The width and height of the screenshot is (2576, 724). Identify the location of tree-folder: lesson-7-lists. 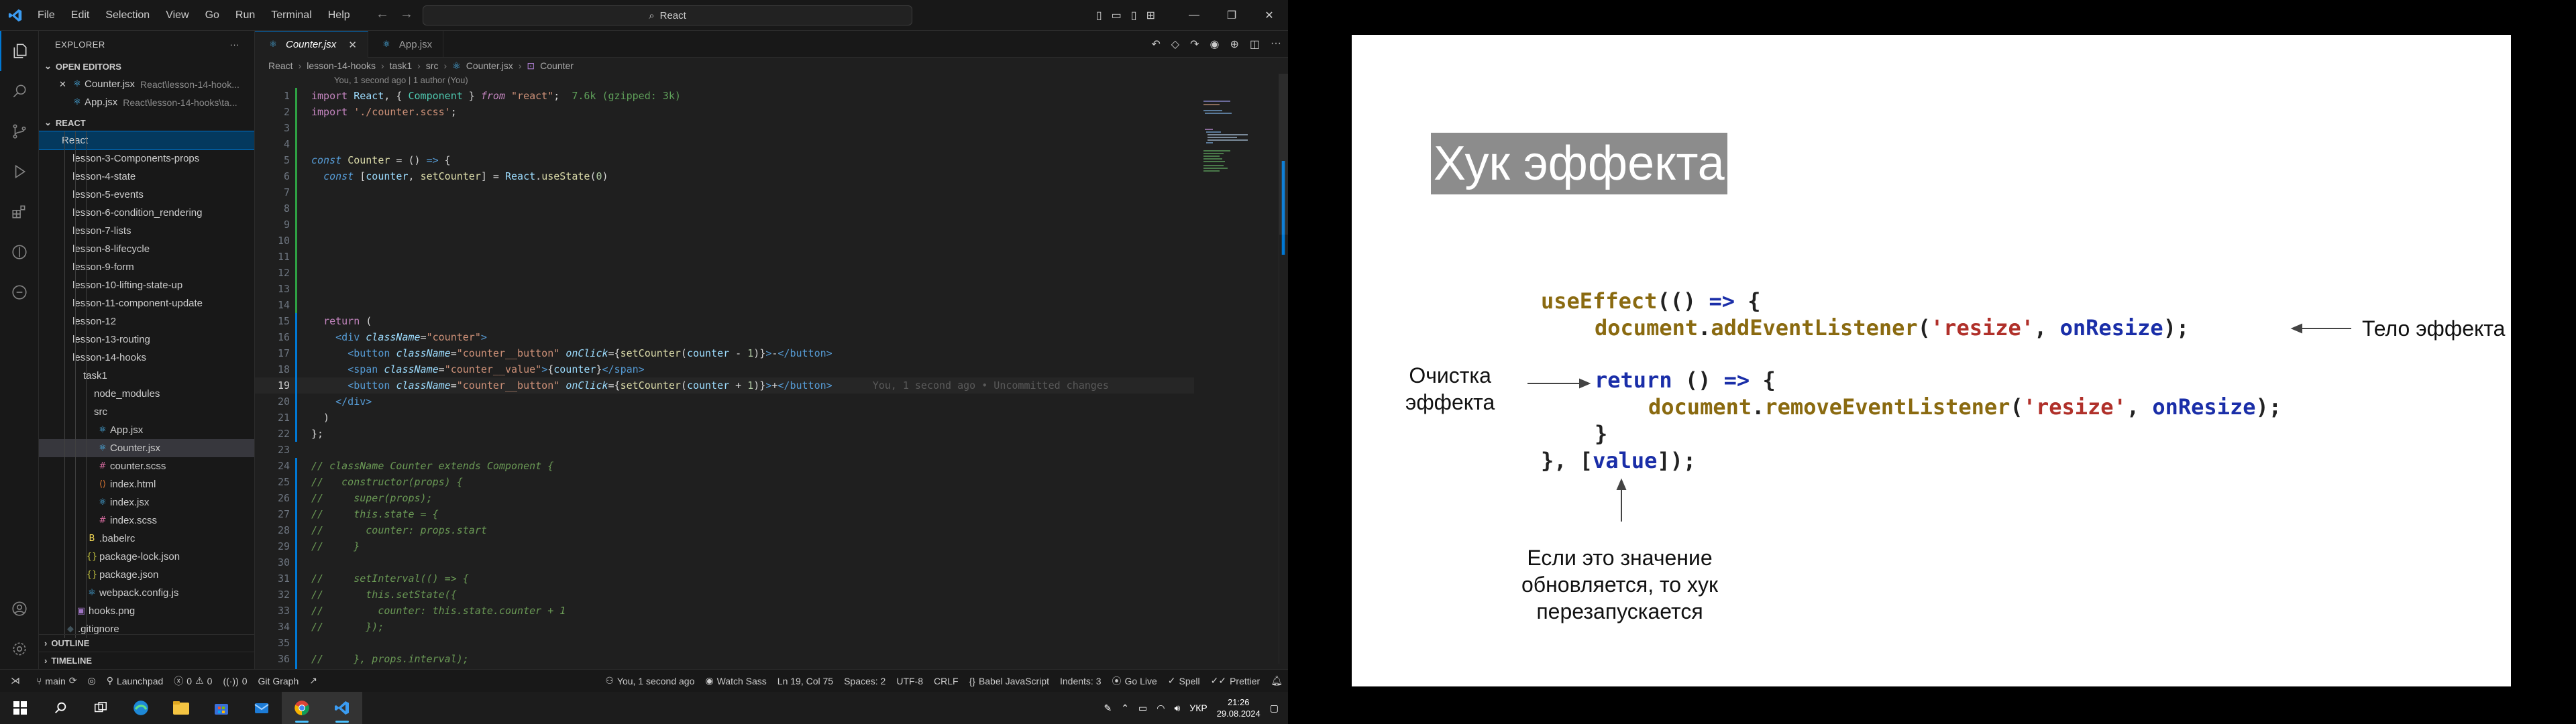
(146, 231).